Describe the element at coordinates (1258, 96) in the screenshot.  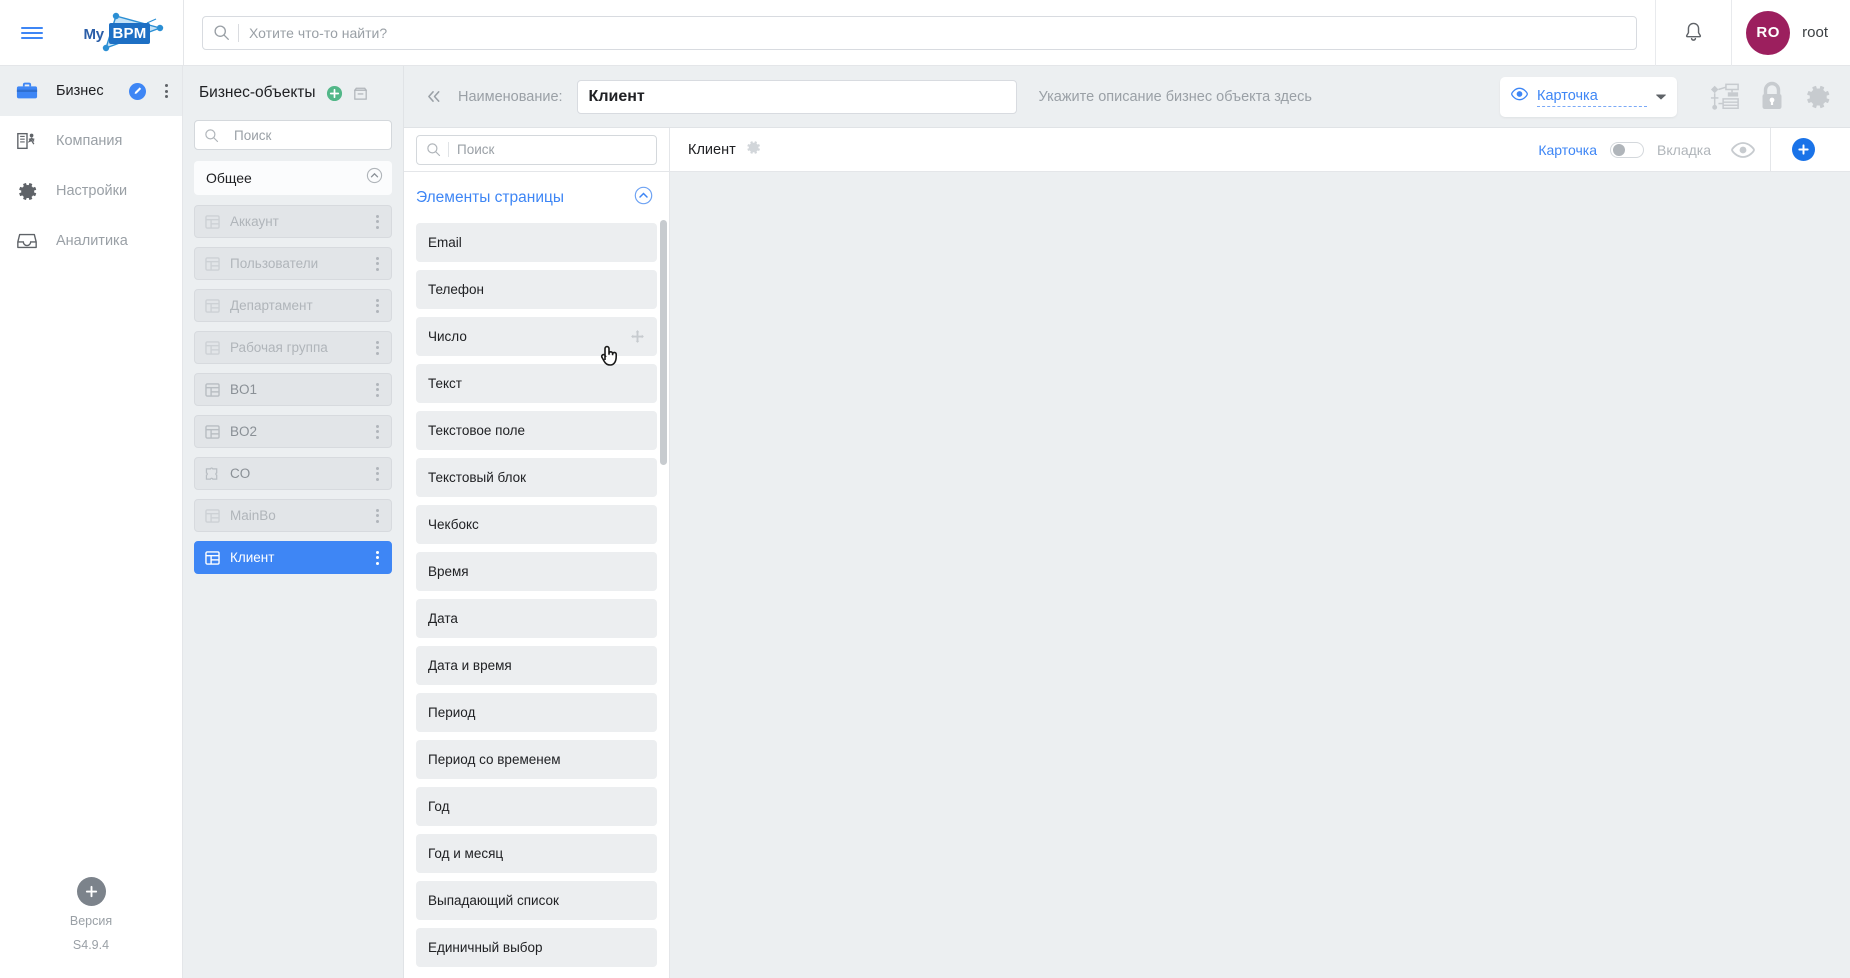
I see `object-description-input` at that location.